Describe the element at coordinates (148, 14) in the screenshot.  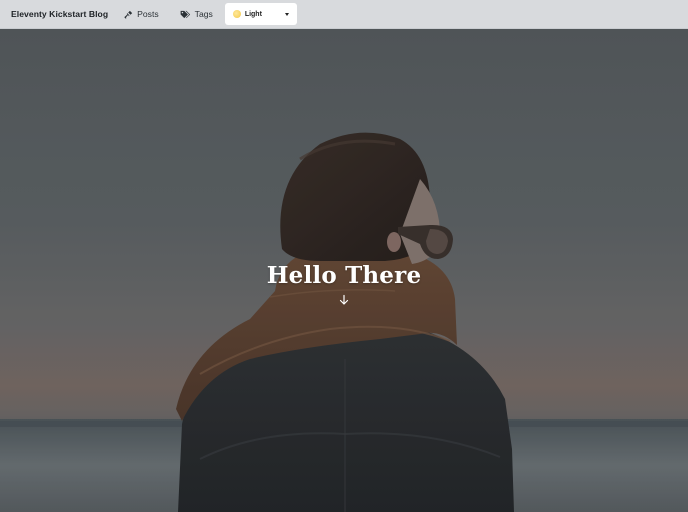
I see `nav-posts-label: Posts` at that location.